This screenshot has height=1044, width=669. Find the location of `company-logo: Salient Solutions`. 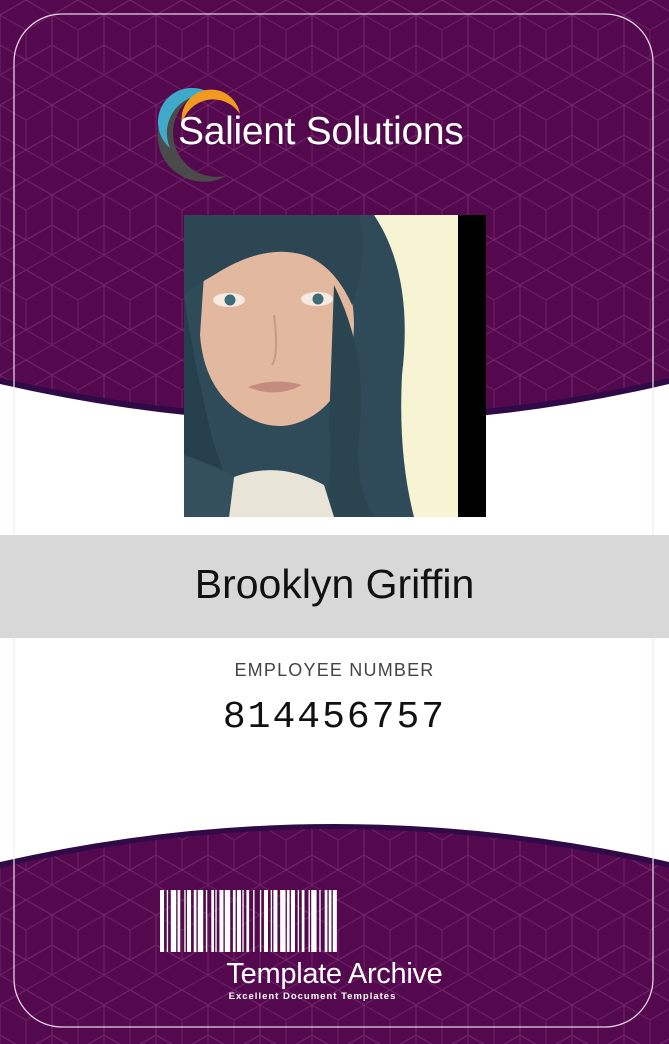

company-logo: Salient Solutions is located at coordinates (328, 134).